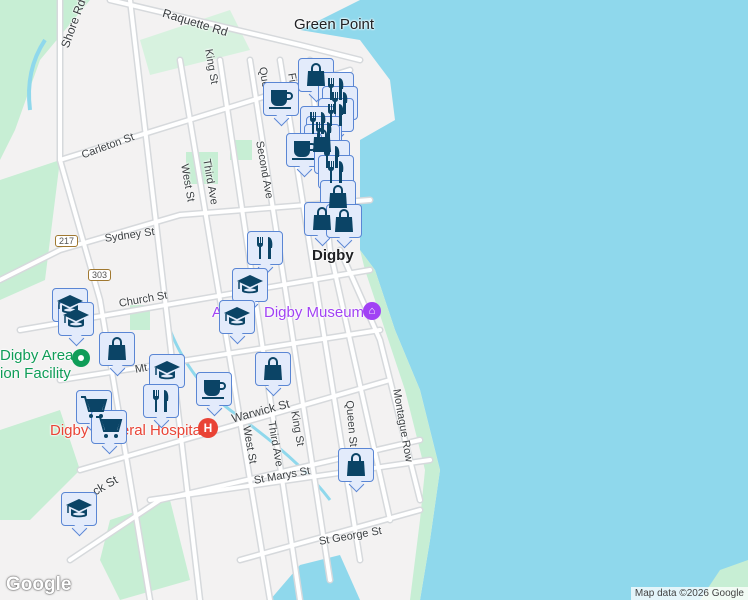  Describe the element at coordinates (689, 593) in the screenshot. I see `map-attribution: Map data ©2026 Google` at that location.